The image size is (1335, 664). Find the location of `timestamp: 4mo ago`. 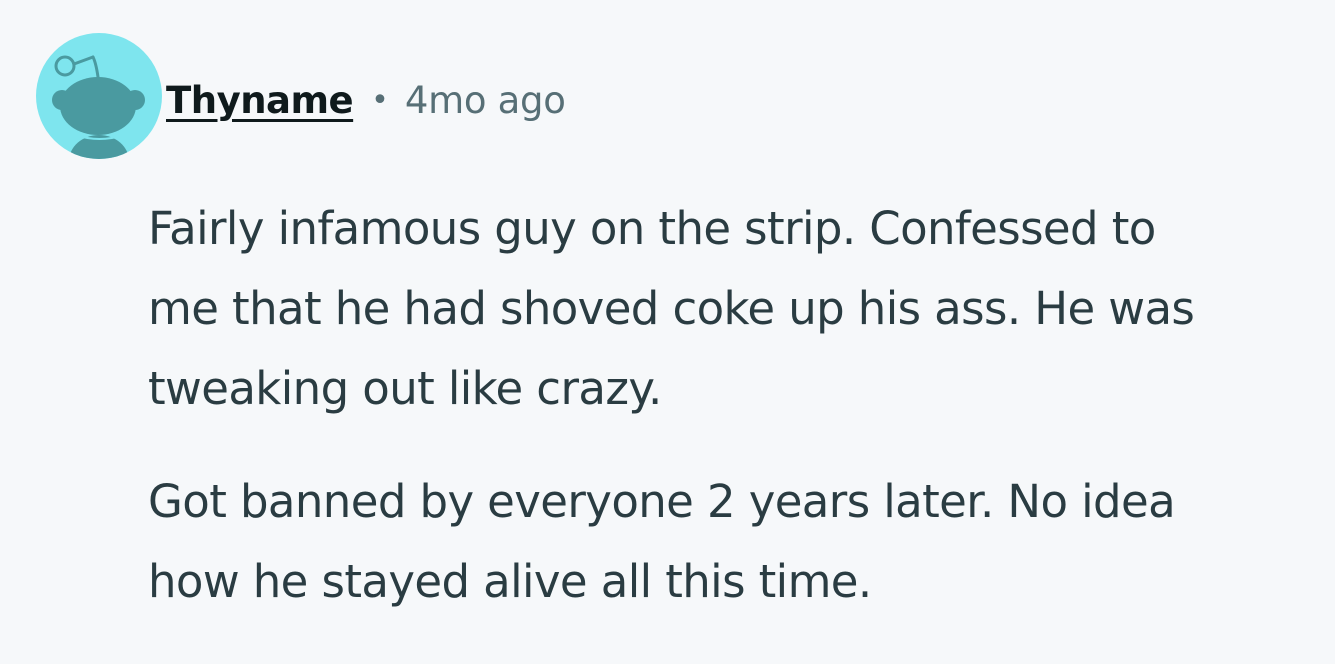

timestamp: 4mo ago is located at coordinates (485, 100).